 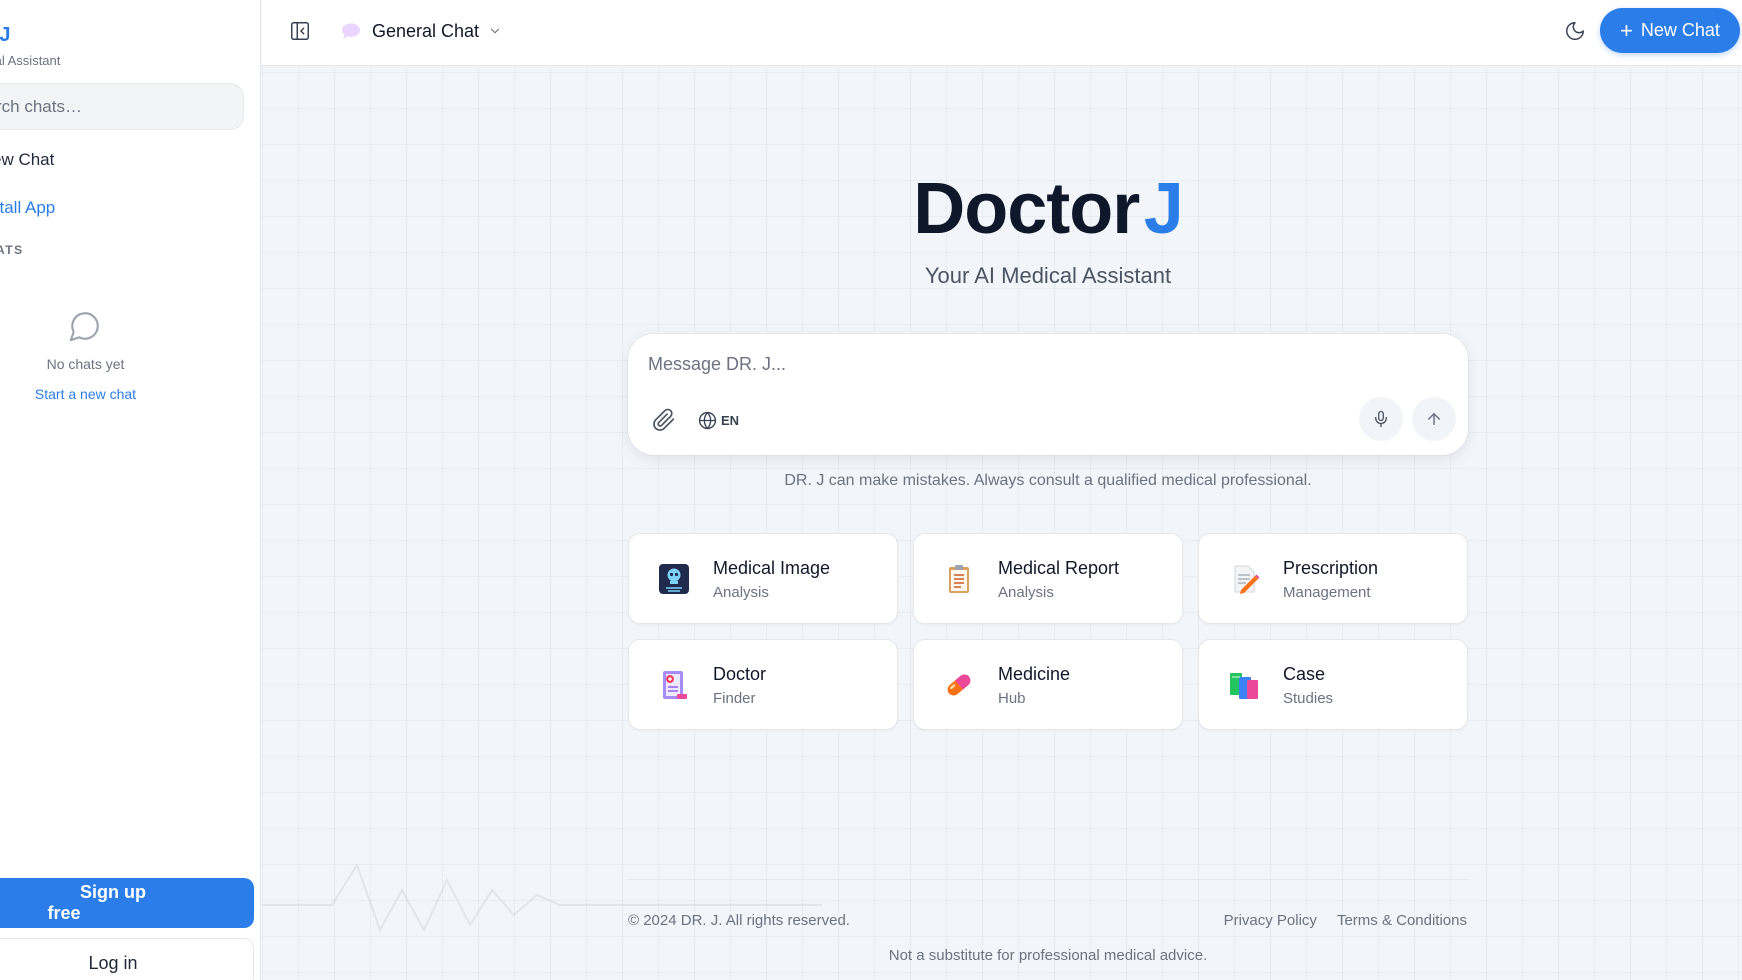 I want to click on message-input, so click(x=1038, y=369).